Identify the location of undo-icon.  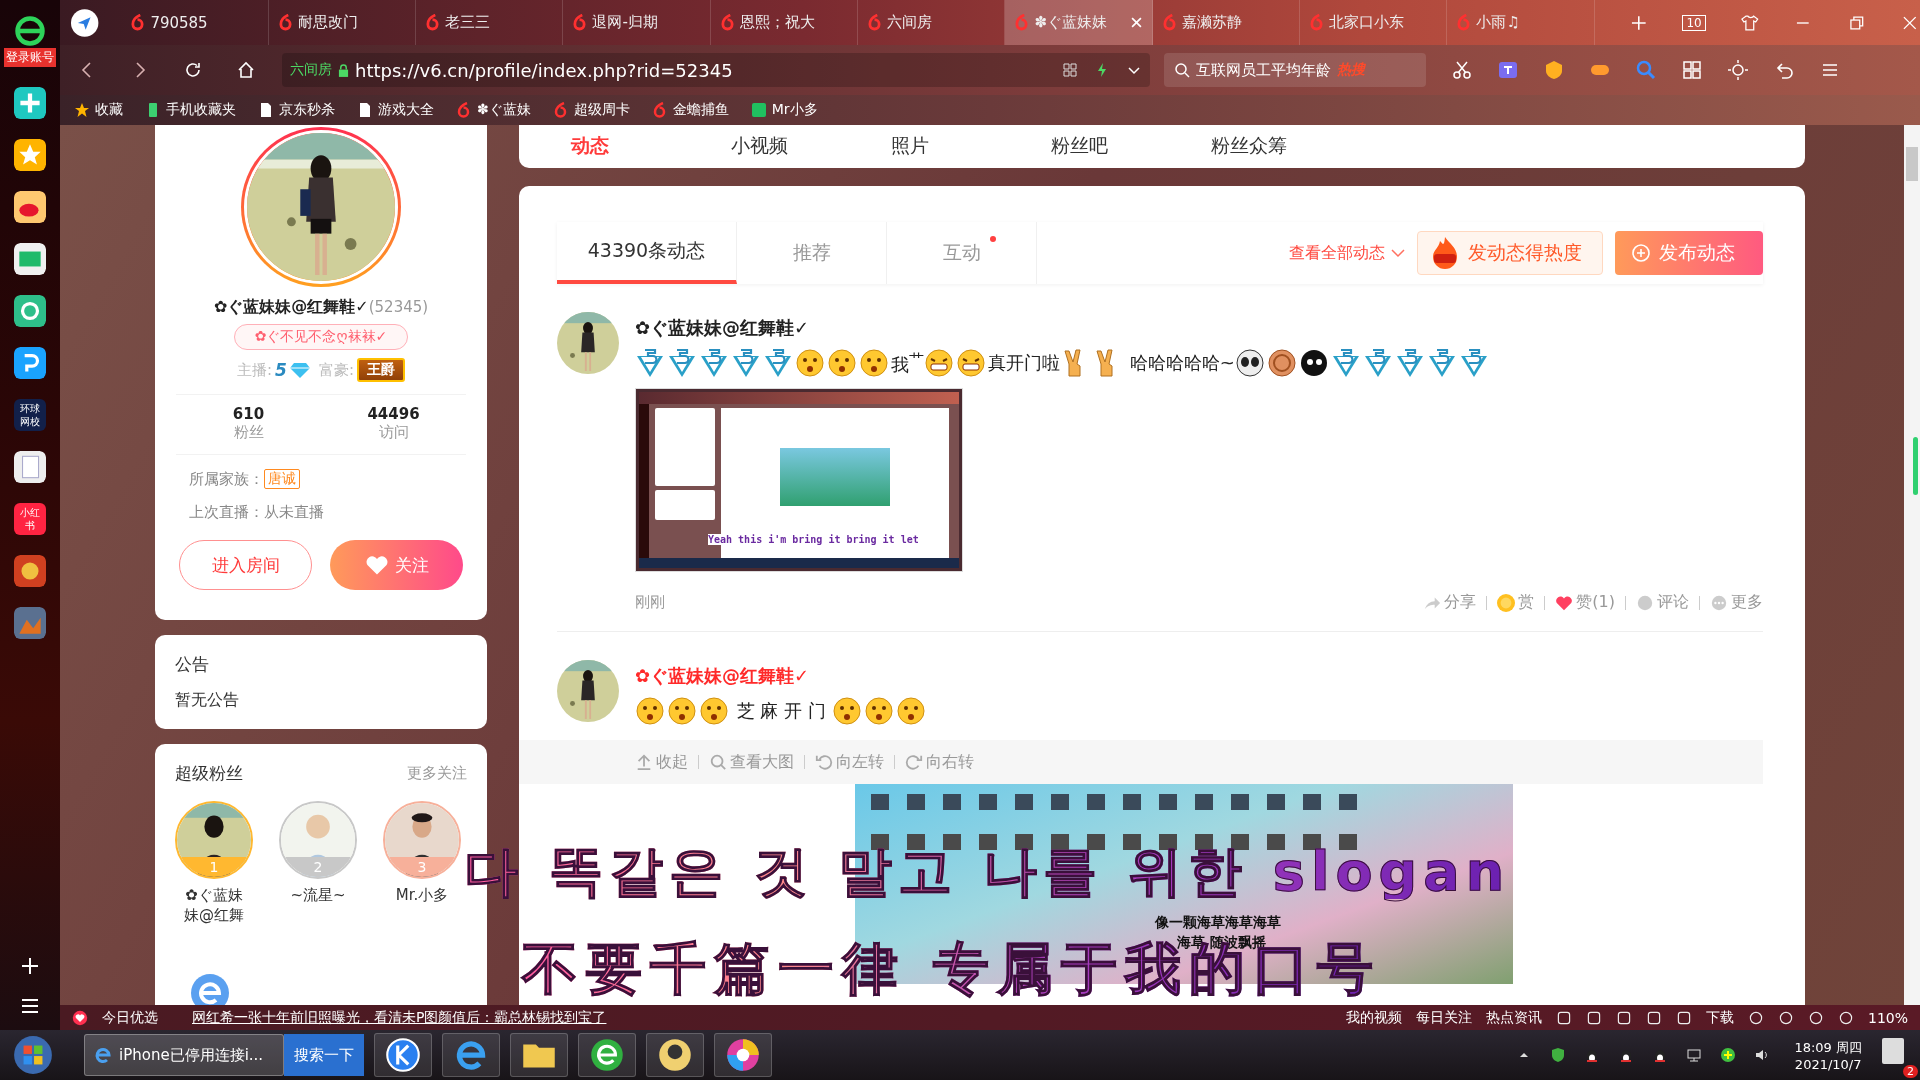
(1784, 70).